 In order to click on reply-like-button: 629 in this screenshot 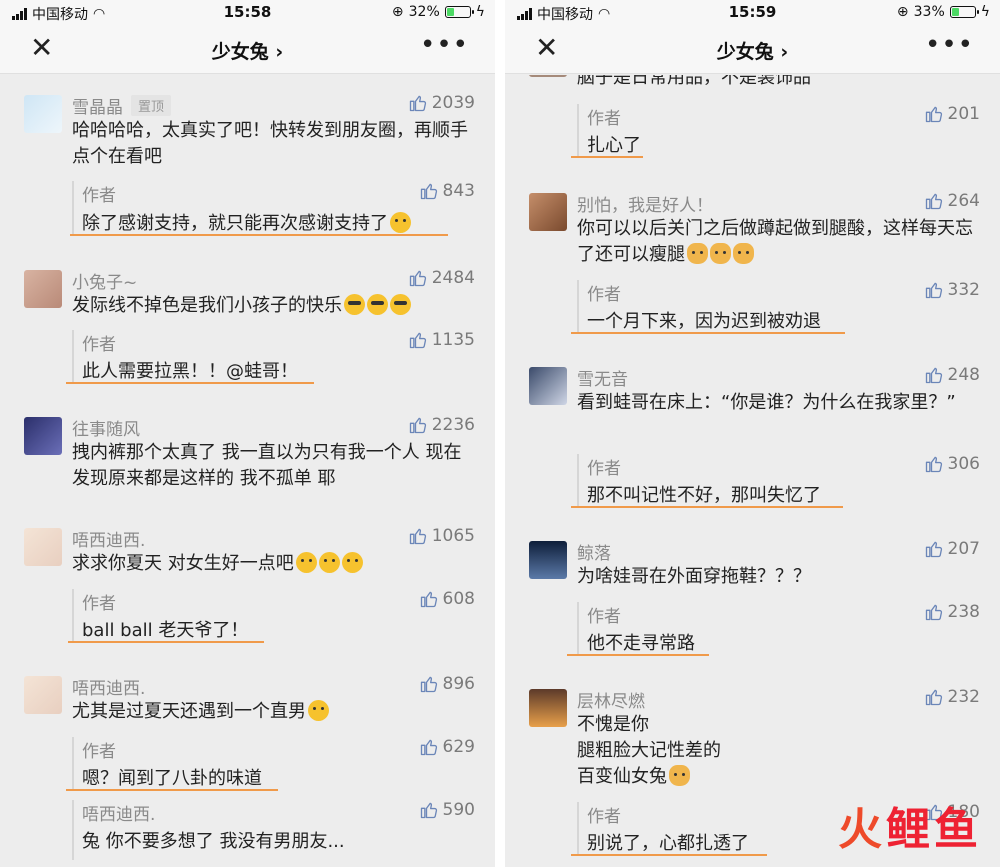, I will do `click(447, 747)`.